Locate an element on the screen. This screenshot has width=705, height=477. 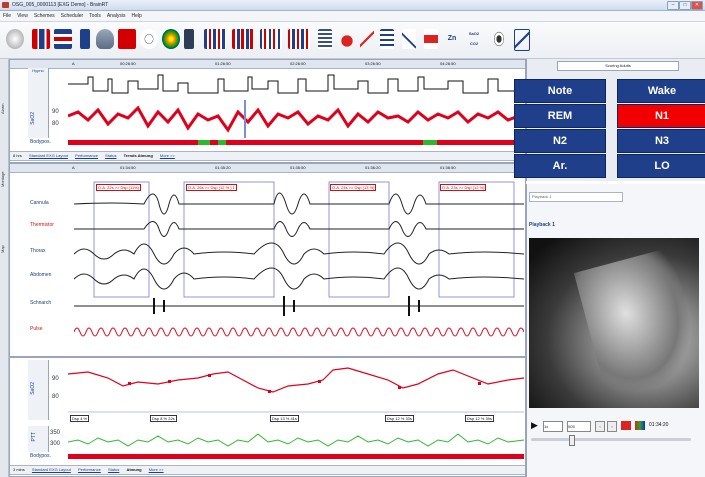
n1-button: N1 is located at coordinates (661, 116).